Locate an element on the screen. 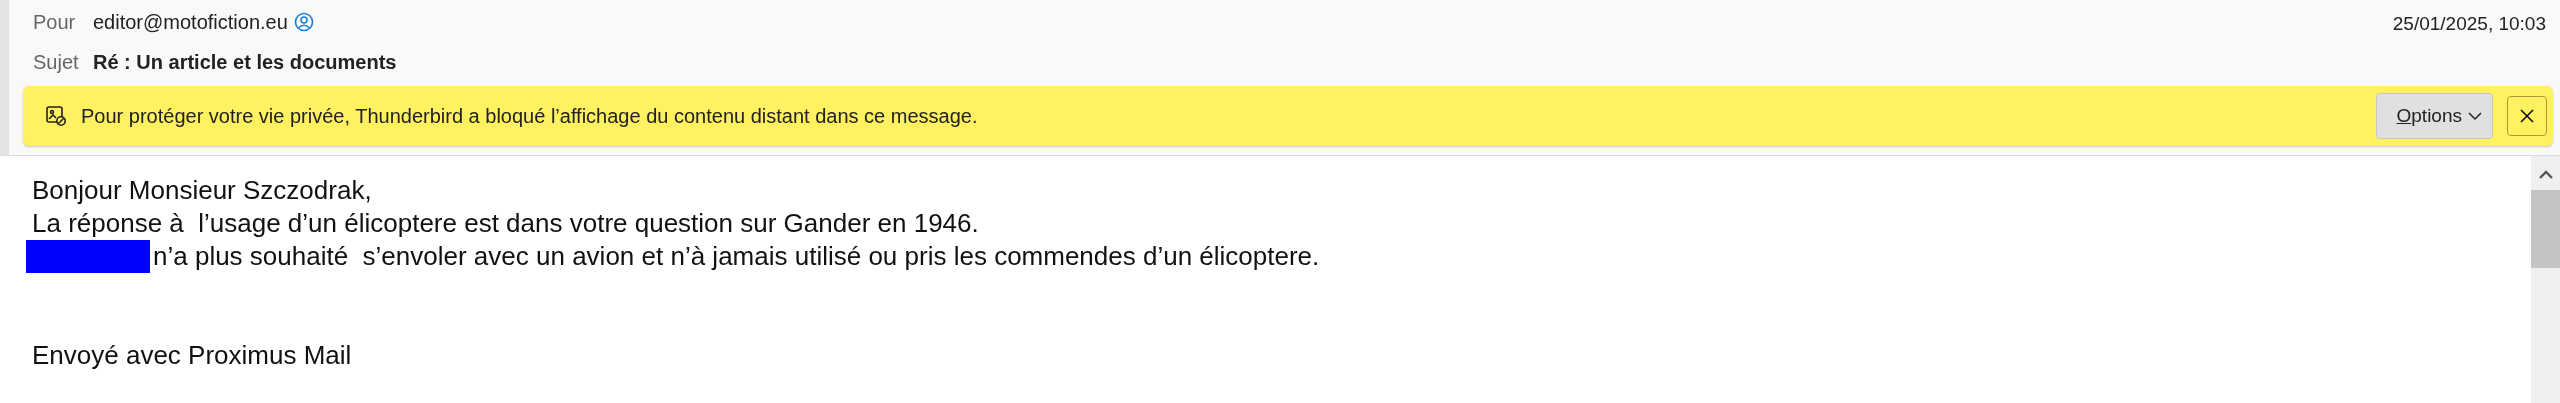 The width and height of the screenshot is (2560, 403). contact-icon is located at coordinates (303, 22).